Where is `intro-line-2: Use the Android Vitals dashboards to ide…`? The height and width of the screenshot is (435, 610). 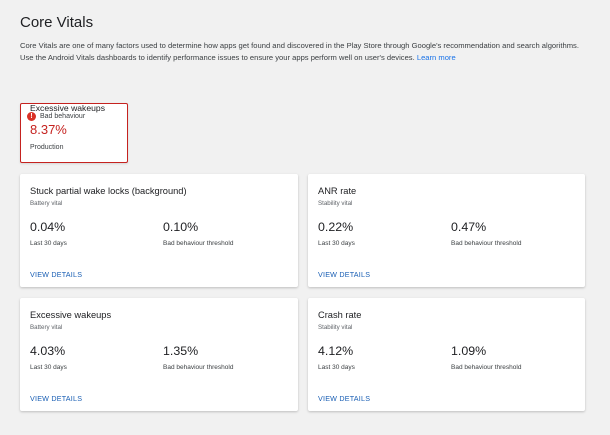 intro-line-2: Use the Android Vitals dashboards to ide… is located at coordinates (310, 58).